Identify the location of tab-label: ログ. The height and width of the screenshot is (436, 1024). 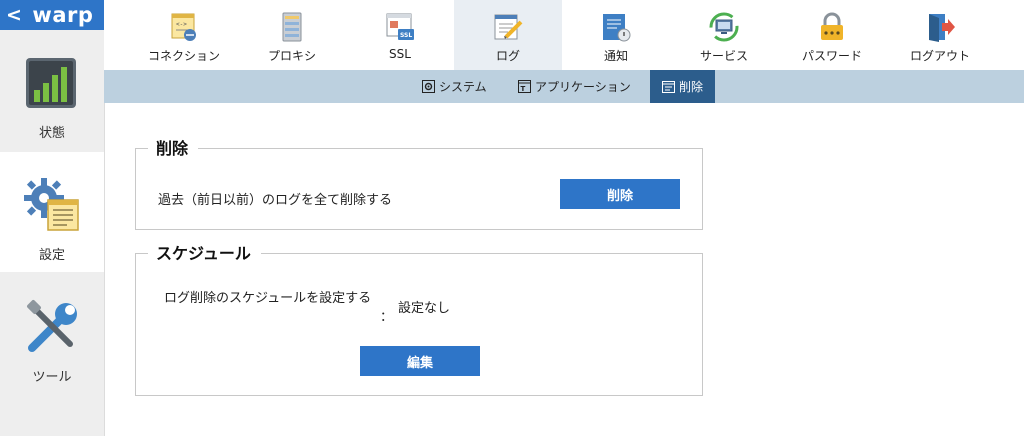
(507, 56).